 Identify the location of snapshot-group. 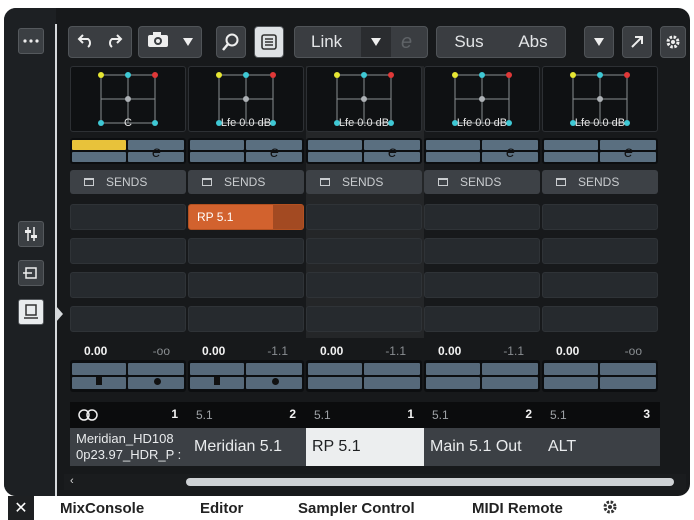
(170, 42).